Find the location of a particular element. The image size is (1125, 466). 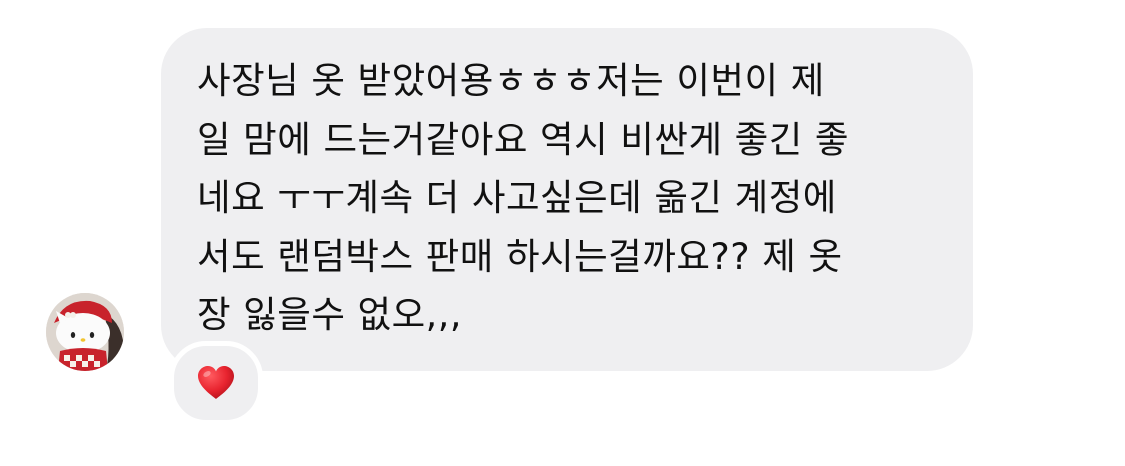

message-reaction is located at coordinates (216, 383).